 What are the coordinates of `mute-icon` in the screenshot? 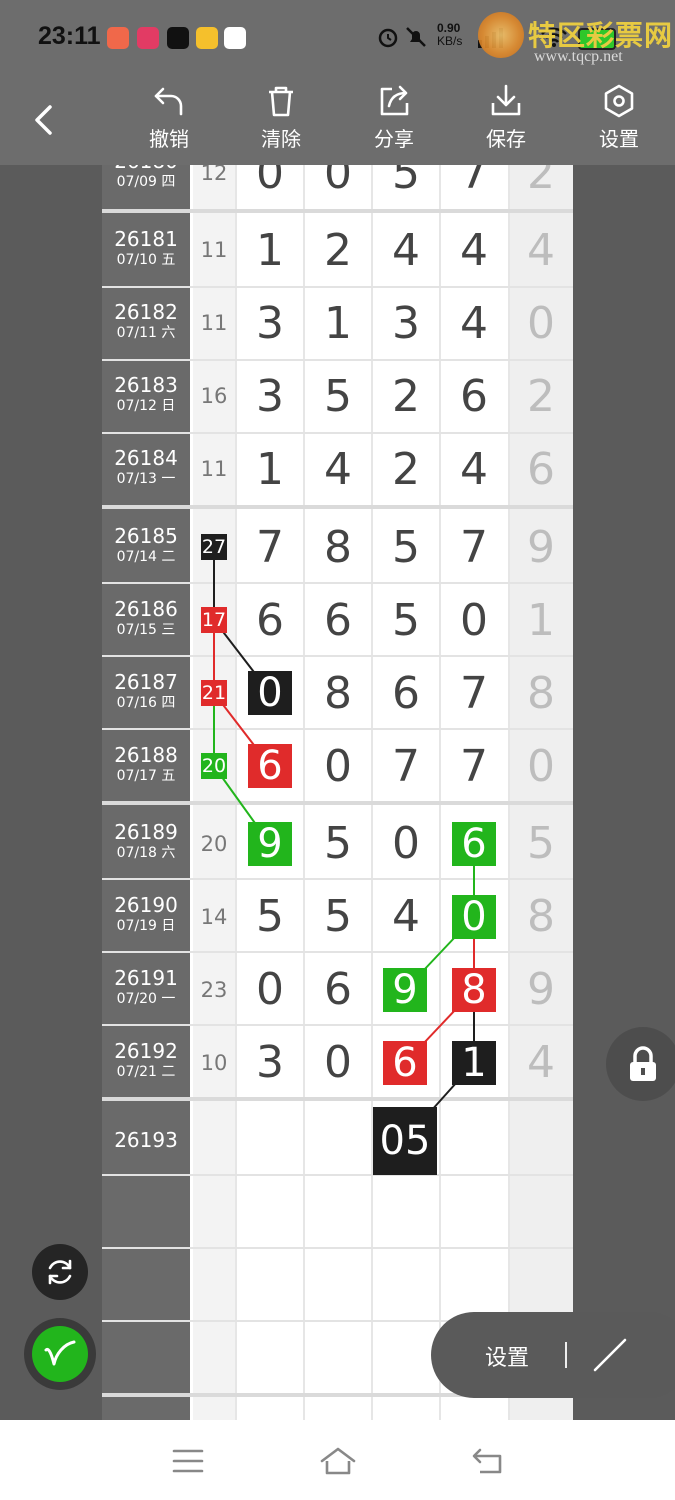 It's located at (416, 37).